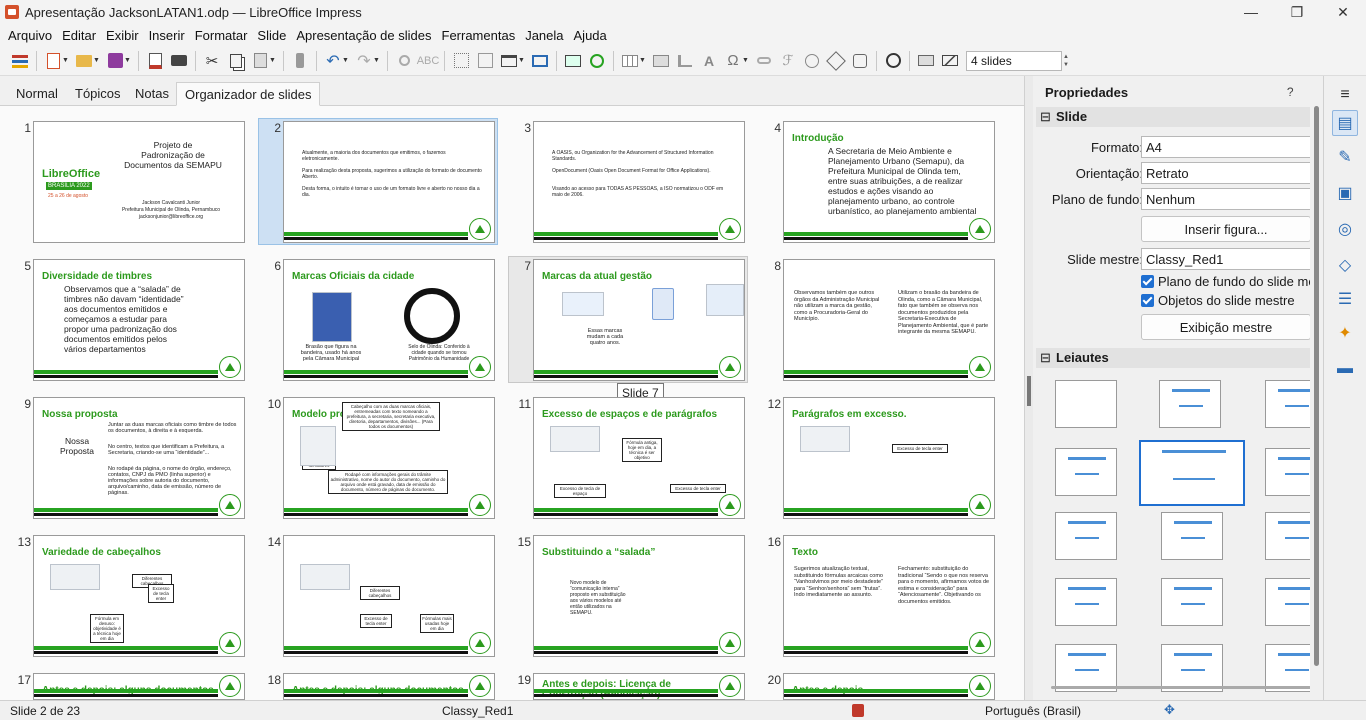  Describe the element at coordinates (271, 35) in the screenshot. I see `menu-slide: Slide` at that location.